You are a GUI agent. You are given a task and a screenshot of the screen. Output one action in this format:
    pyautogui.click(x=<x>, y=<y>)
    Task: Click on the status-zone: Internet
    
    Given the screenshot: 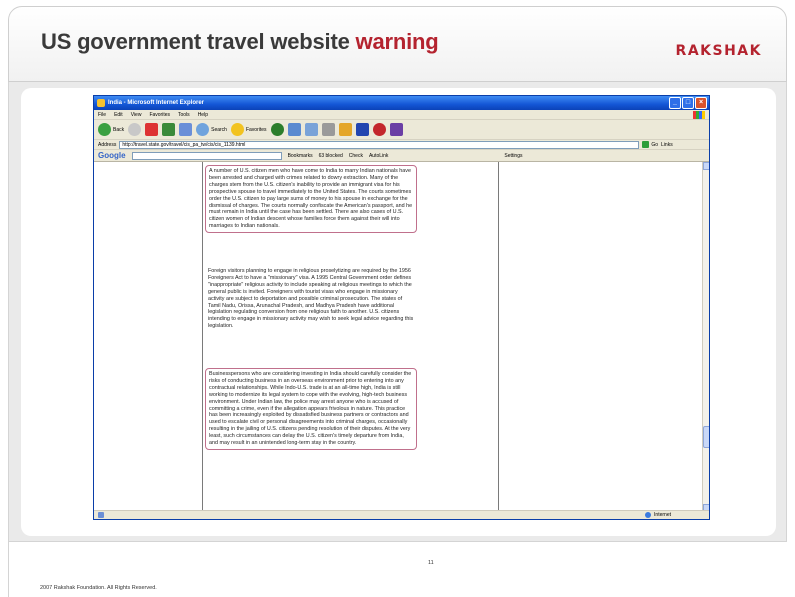 What is the action you would take?
    pyautogui.click(x=662, y=515)
    